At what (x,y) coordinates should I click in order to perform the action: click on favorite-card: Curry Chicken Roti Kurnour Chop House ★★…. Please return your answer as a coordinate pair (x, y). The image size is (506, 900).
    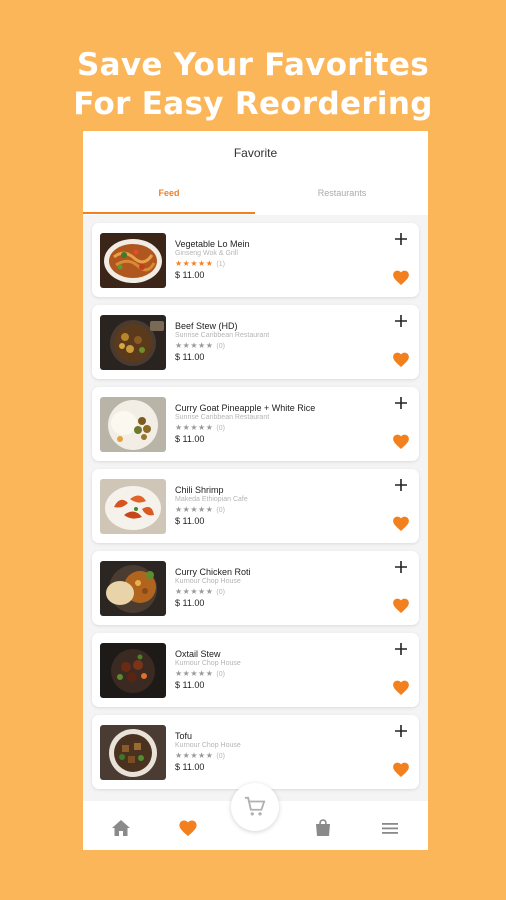
    Looking at the image, I should click on (255, 588).